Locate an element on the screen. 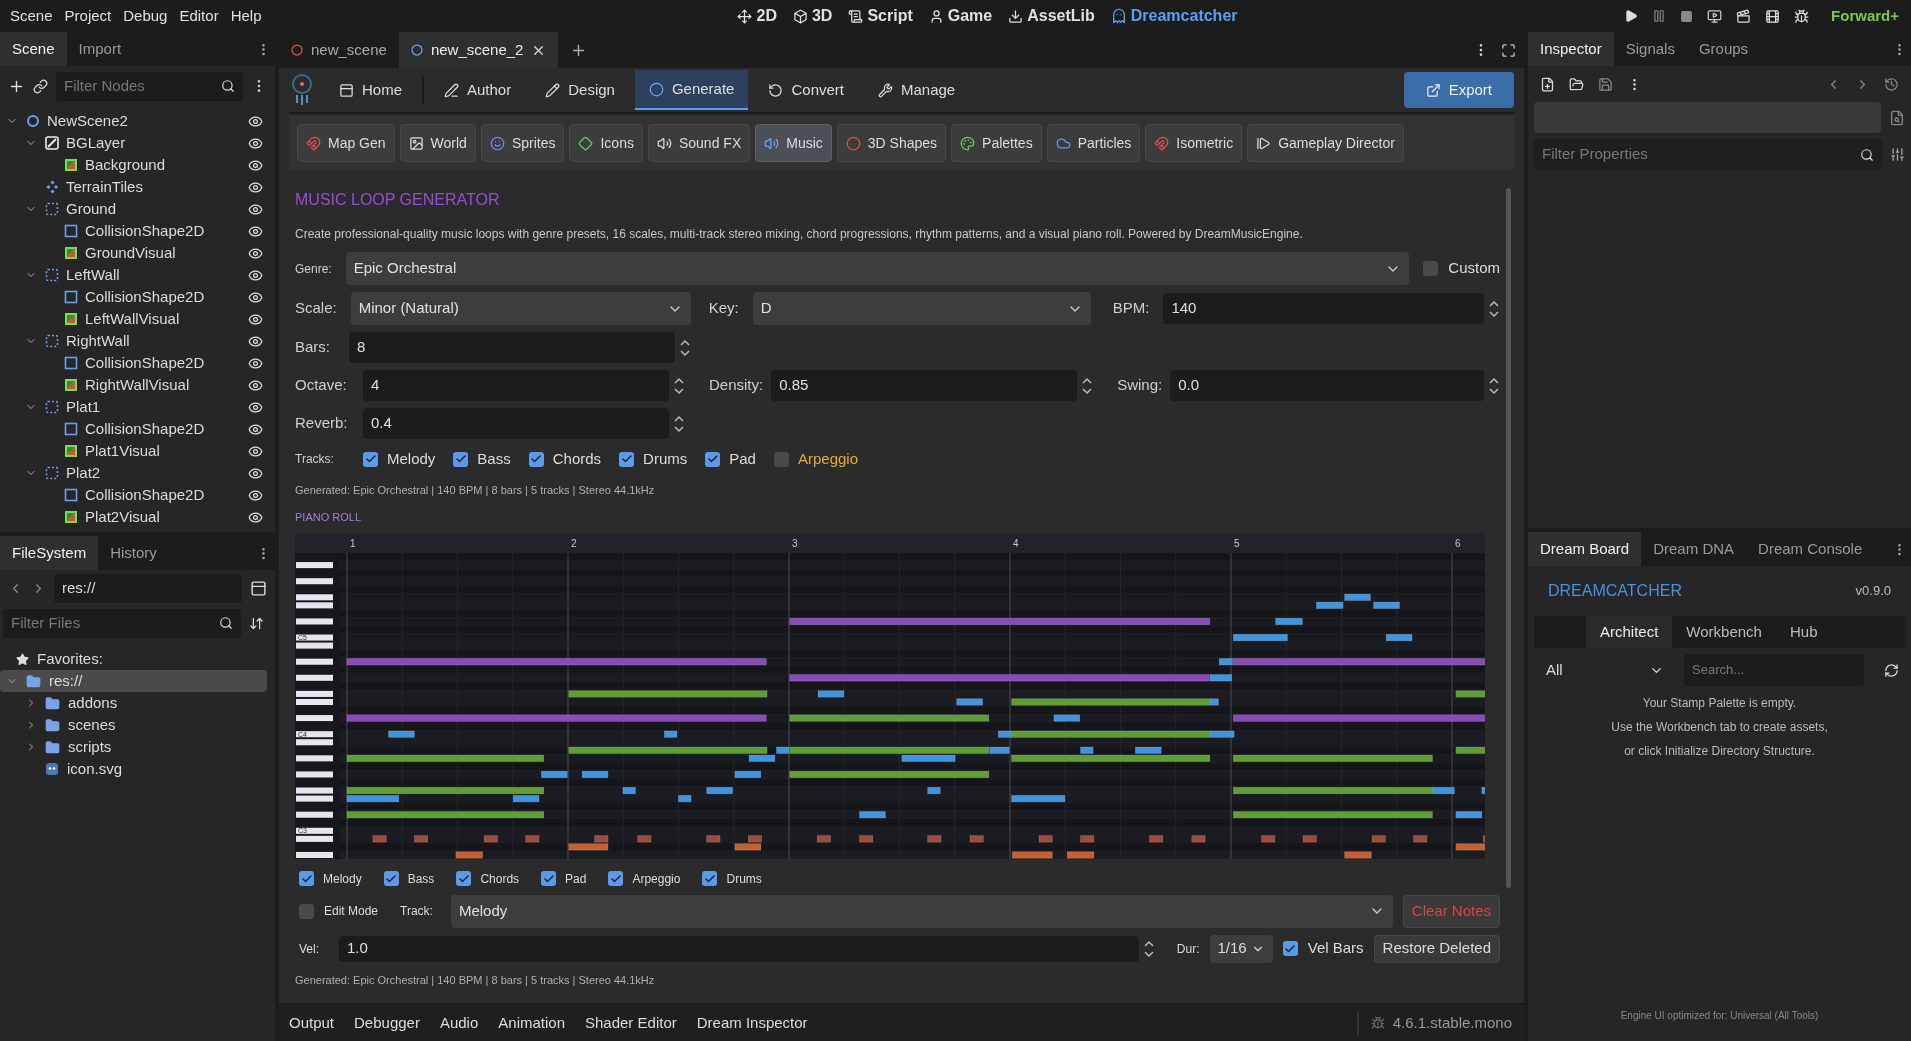  sub-tab: Workbench is located at coordinates (1724, 632).